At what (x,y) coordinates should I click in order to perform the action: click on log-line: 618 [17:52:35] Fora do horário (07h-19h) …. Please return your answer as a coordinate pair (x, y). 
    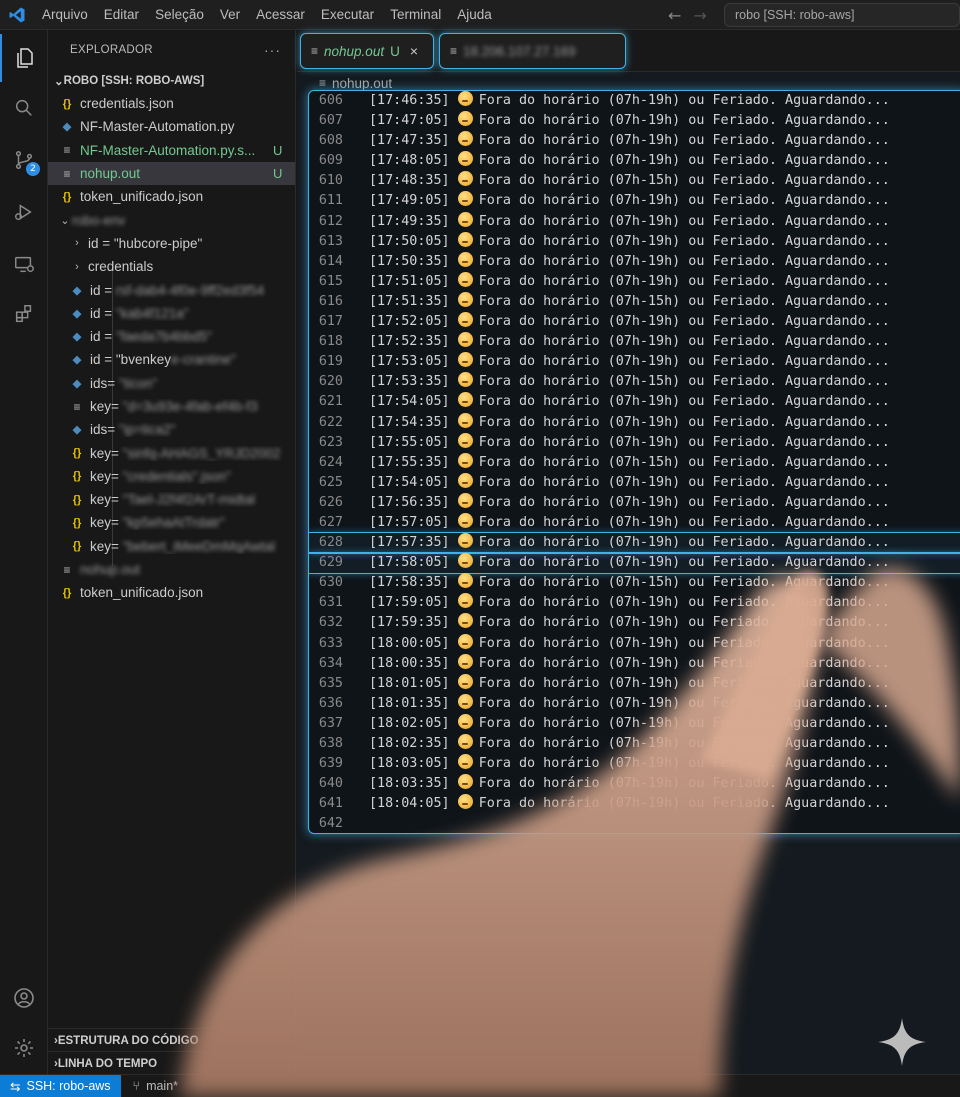
    Looking at the image, I should click on (634, 342).